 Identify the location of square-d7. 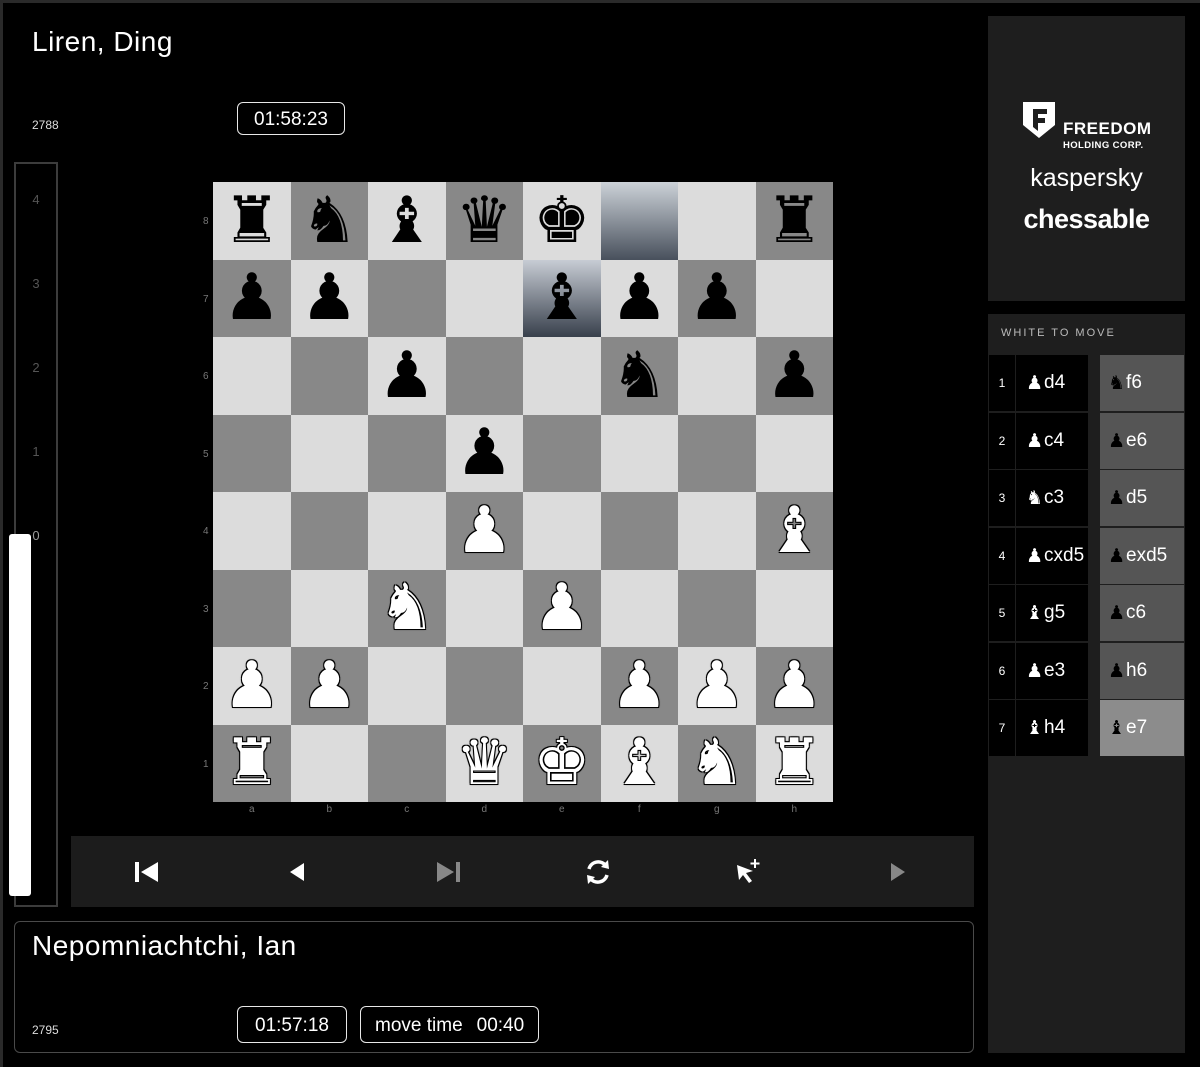
(484, 298).